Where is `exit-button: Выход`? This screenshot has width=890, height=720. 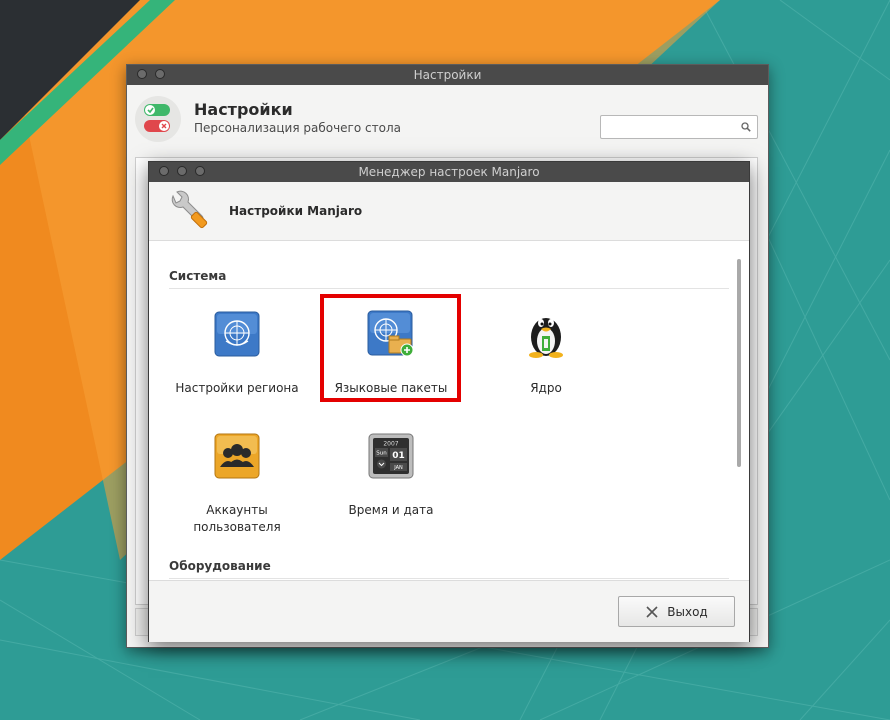 exit-button: Выход is located at coordinates (676, 611).